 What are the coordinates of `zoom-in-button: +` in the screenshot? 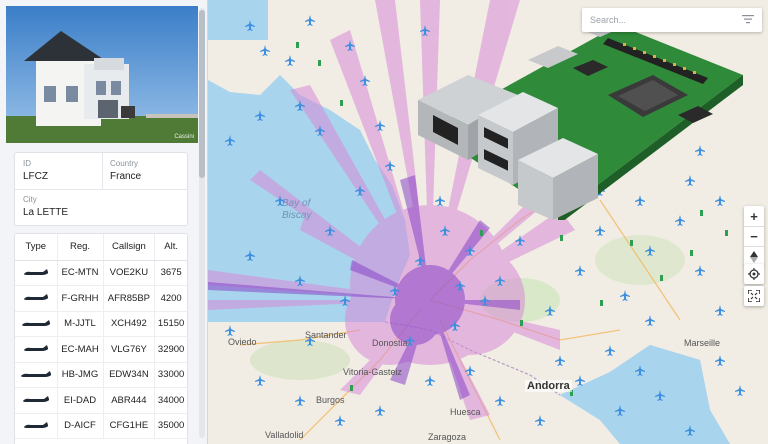 It's located at (754, 216).